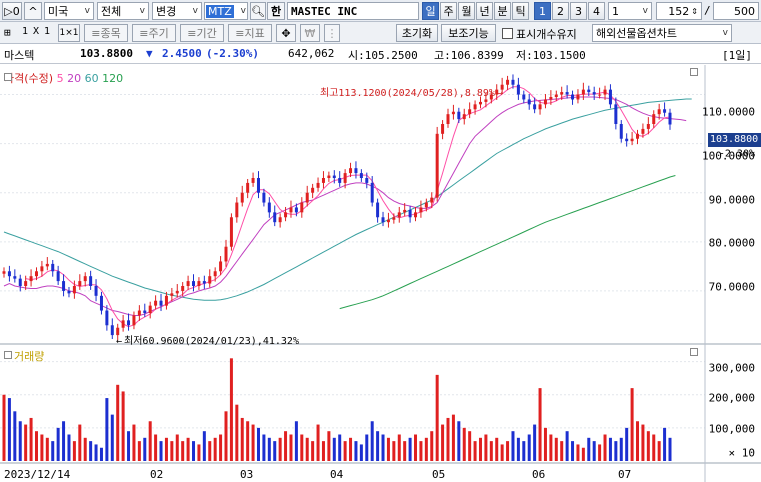 Image resolution: width=761 pixels, height=482 pixels. What do you see at coordinates (728, 112) in the screenshot?
I see `y-tick-110: 110.0000` at bounding box center [728, 112].